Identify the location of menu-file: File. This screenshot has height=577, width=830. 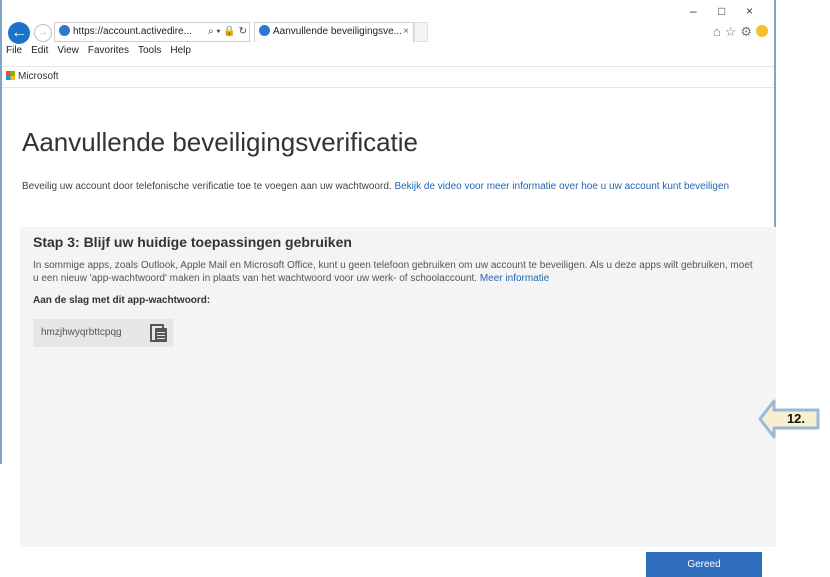
(14, 50).